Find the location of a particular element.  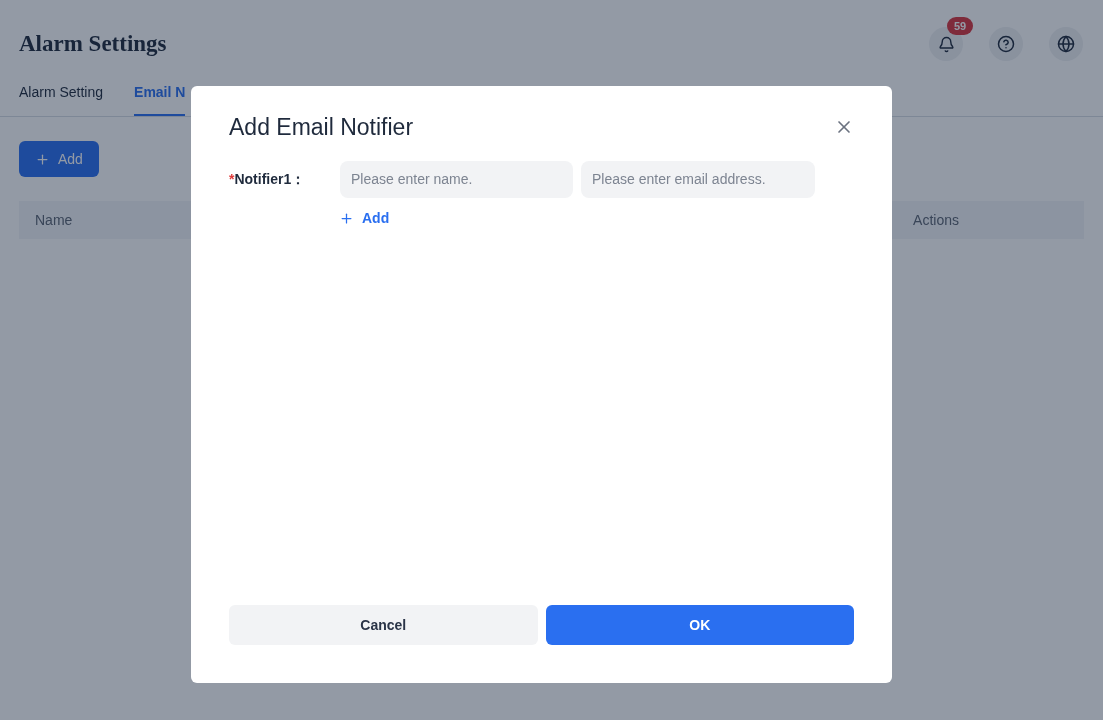

ok-button: OK is located at coordinates (699, 625).